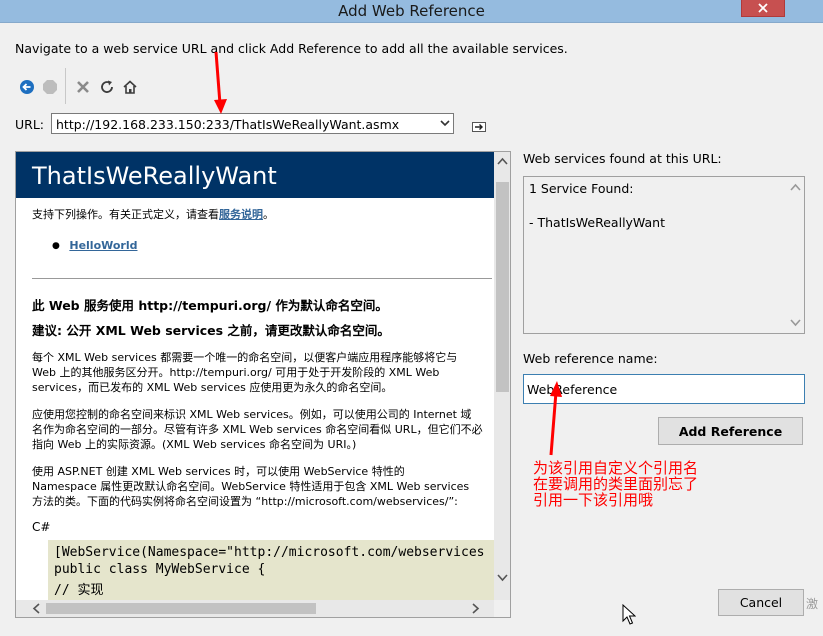 The height and width of the screenshot is (636, 823). I want to click on reference-name-label: Web reference name:, so click(590, 358).